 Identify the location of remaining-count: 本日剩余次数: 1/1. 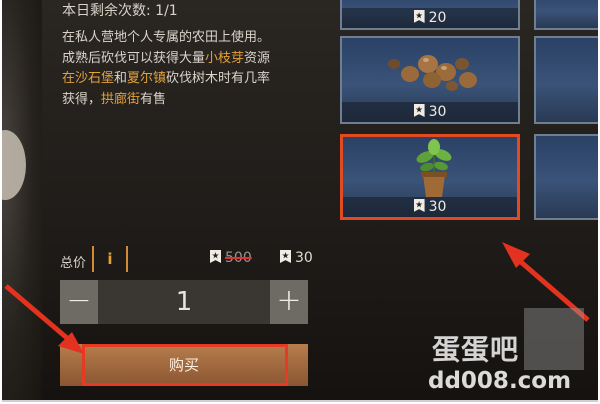
(120, 11).